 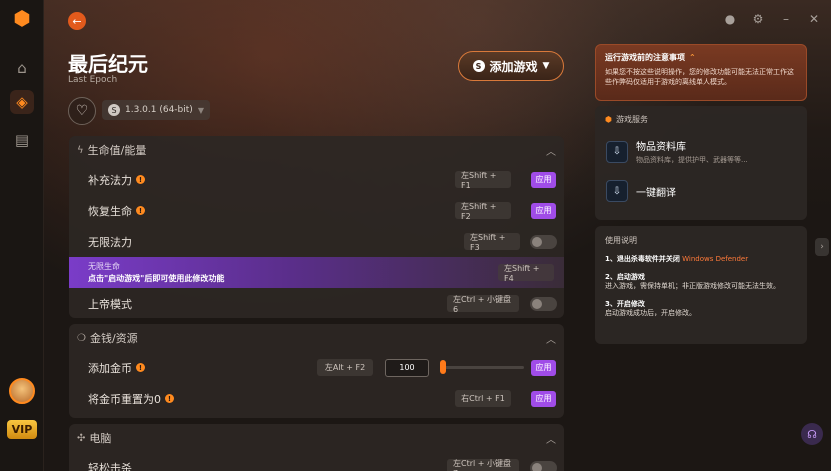 I want to click on usage-step: 1、退出杀毒软件并关闭 Windows Defender, so click(x=701, y=259).